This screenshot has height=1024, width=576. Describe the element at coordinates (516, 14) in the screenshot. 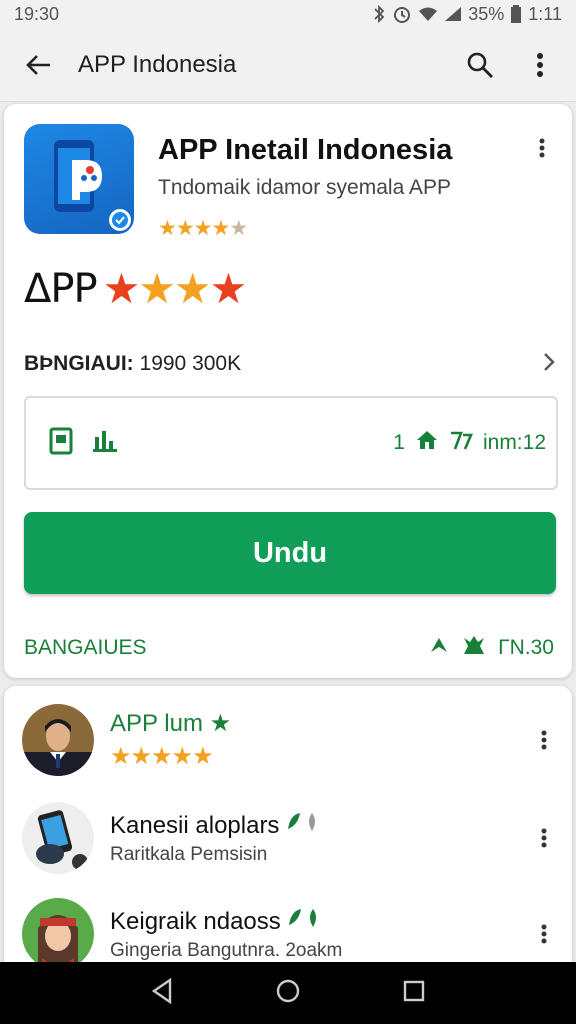

I see `battery-icon` at that location.